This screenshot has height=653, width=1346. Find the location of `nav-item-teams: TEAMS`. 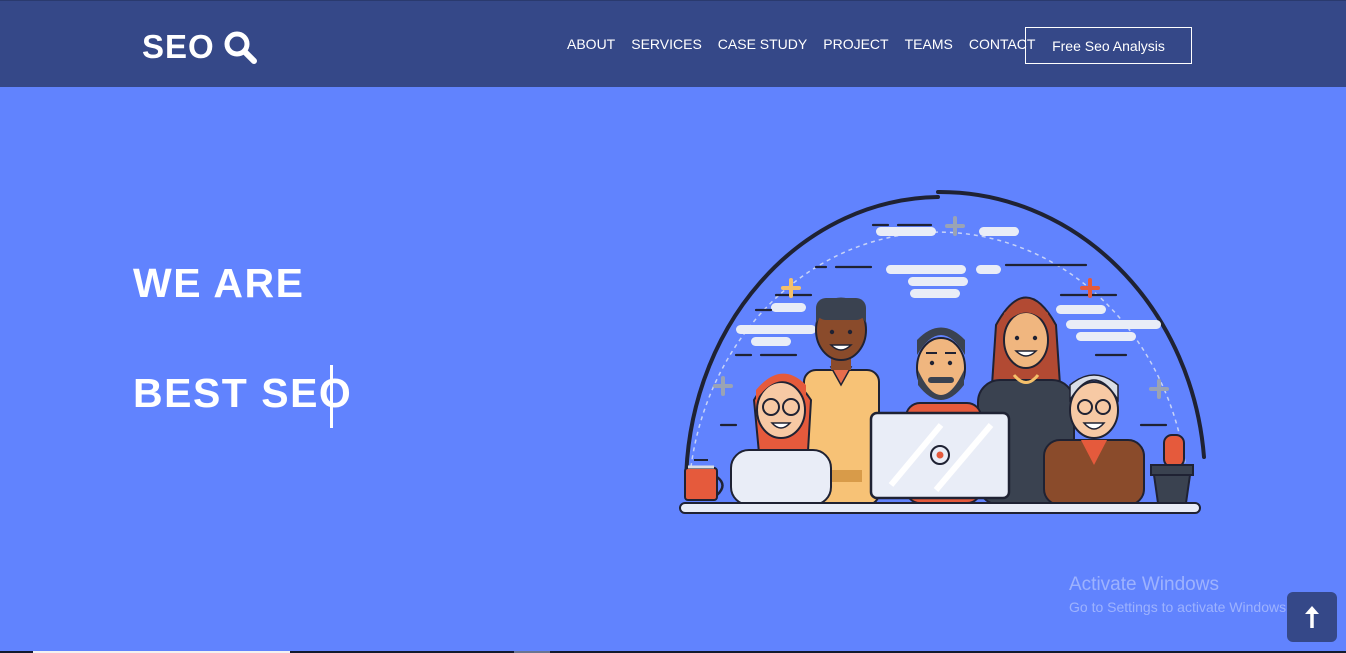

nav-item-teams: TEAMS is located at coordinates (929, 44).